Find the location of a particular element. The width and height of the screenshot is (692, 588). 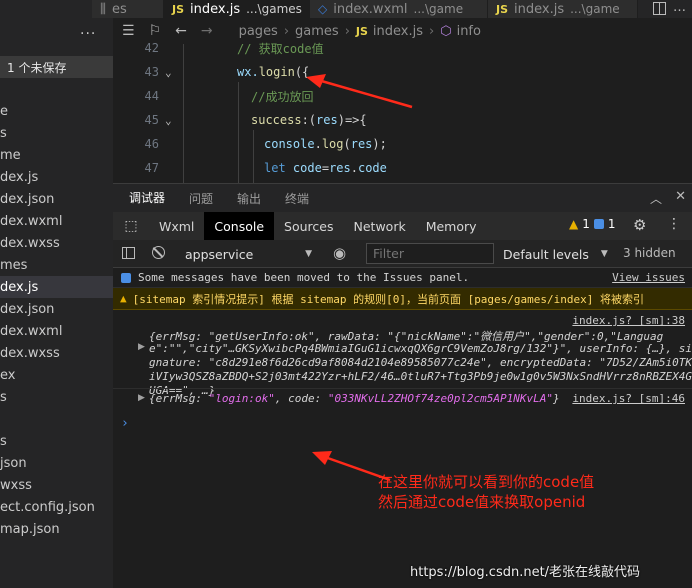

watermark: https://blog.csdn.net/老张在线敲代码 is located at coordinates (525, 572).